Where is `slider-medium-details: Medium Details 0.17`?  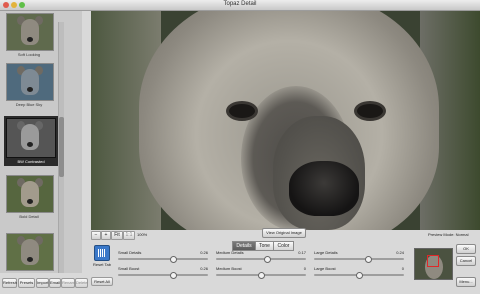 slider-medium-details: Medium Details 0.17 is located at coordinates (261, 256).